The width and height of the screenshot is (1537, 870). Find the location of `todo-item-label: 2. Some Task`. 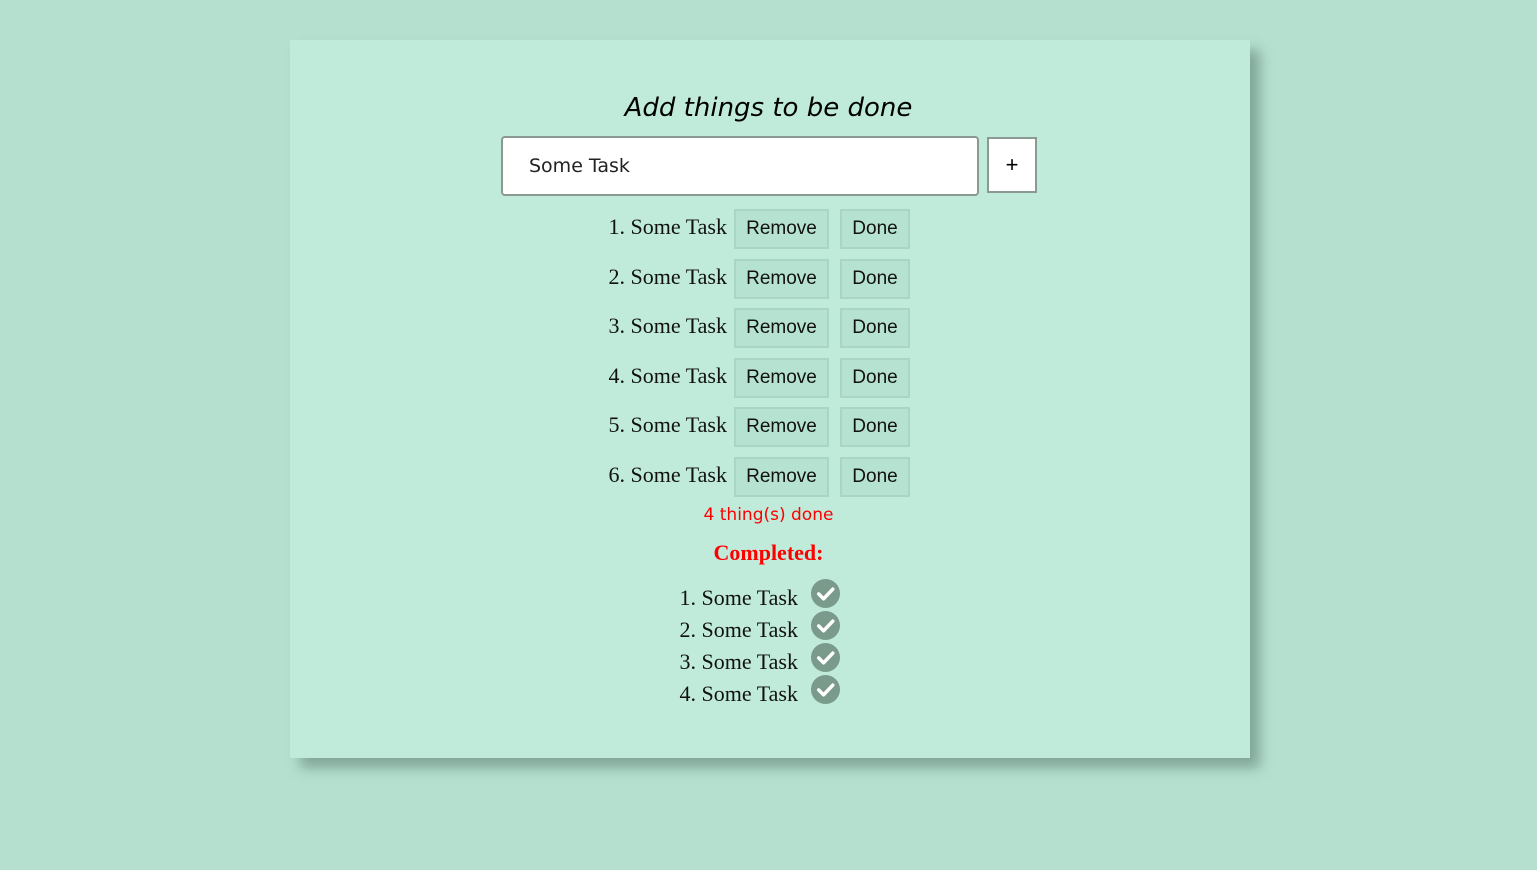

todo-item-label: 2. Some Task is located at coordinates (667, 276).